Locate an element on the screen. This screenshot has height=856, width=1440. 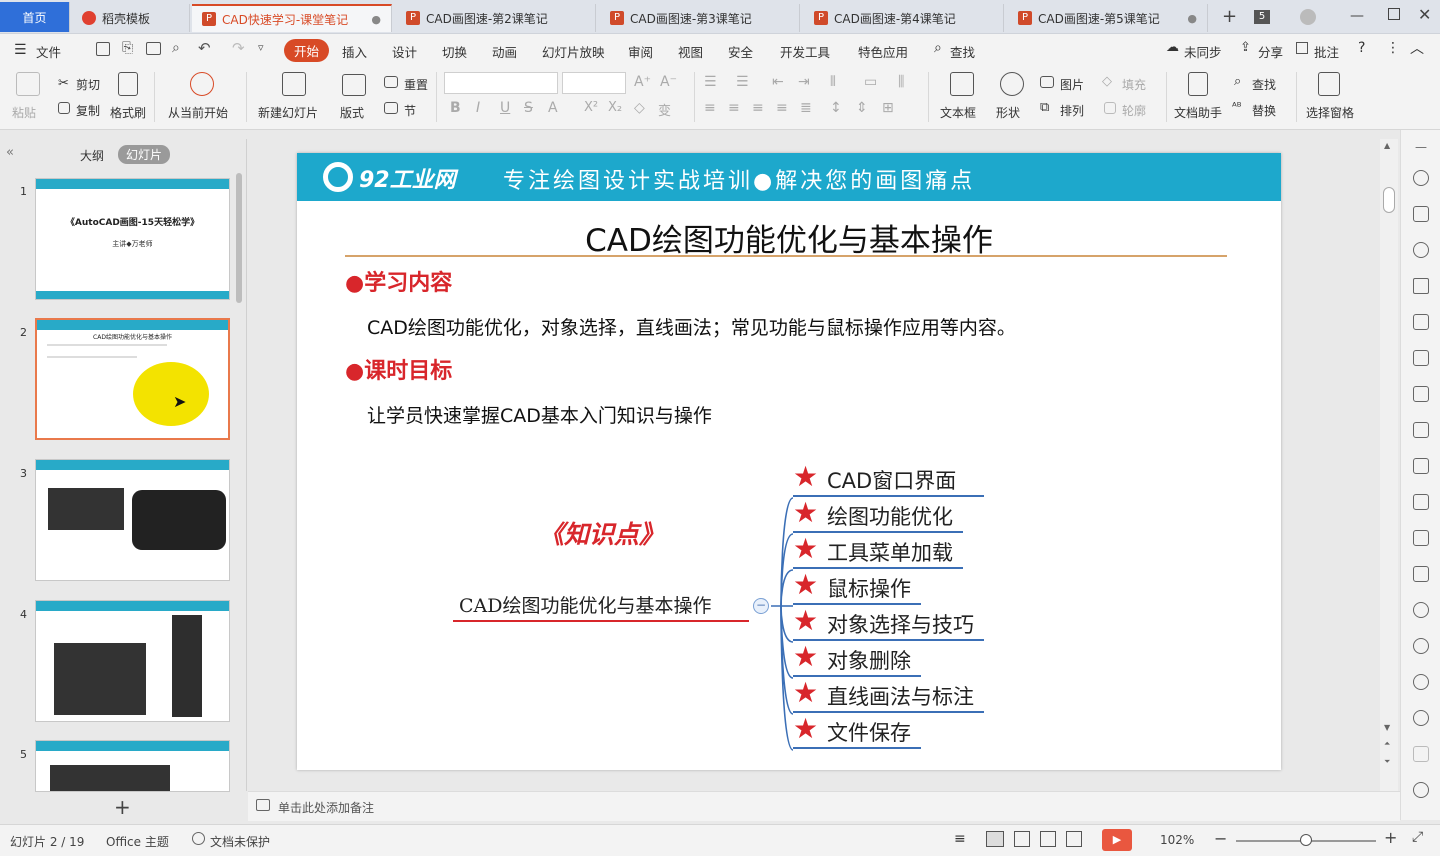
align-text-icon: ▭ is located at coordinates (870, 82).